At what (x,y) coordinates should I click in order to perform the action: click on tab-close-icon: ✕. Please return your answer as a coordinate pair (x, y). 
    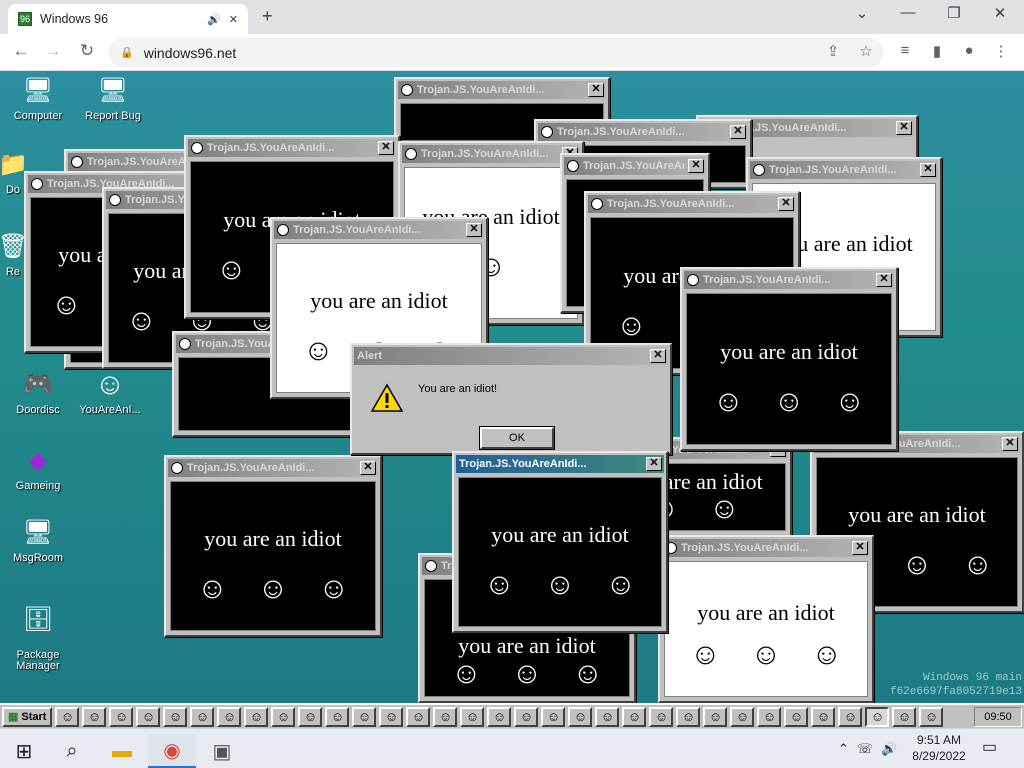
    Looking at the image, I should click on (233, 19).